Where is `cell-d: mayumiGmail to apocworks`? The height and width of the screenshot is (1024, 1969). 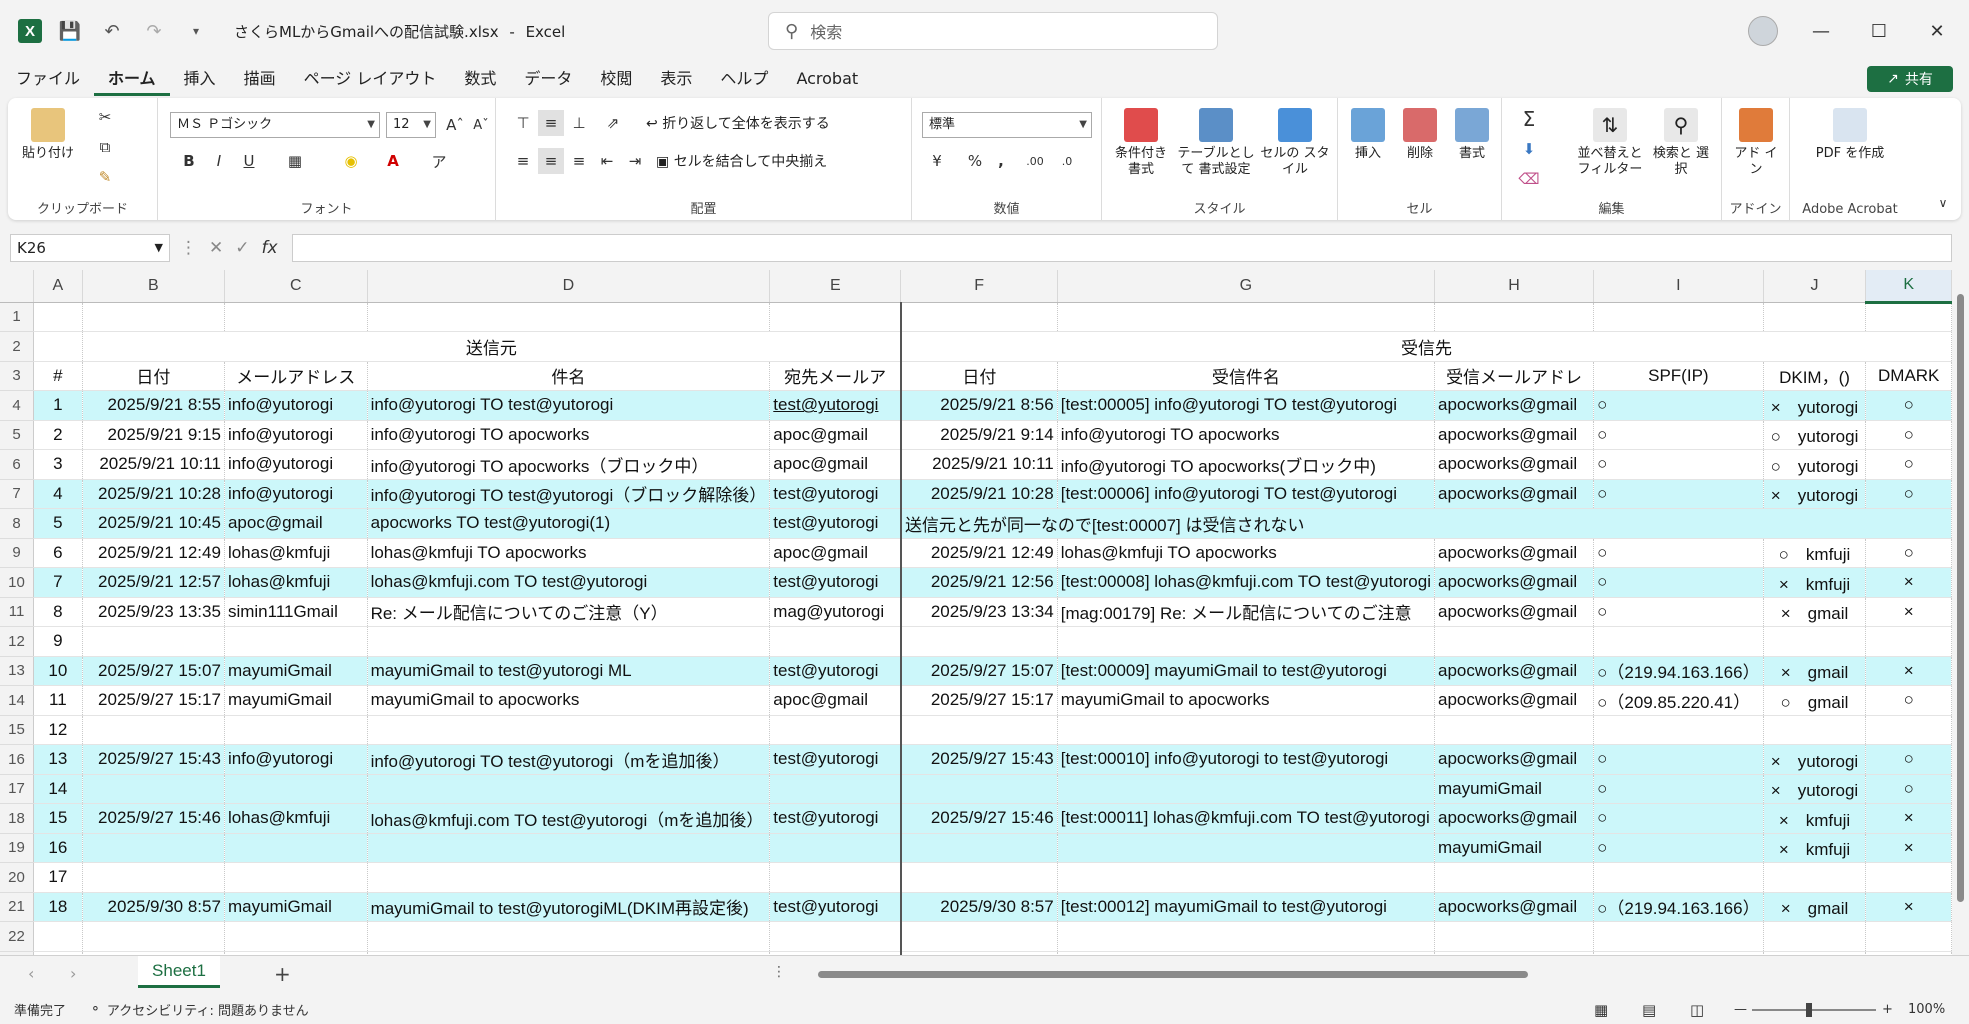
cell-d: mayumiGmail to apocworks is located at coordinates (569, 700).